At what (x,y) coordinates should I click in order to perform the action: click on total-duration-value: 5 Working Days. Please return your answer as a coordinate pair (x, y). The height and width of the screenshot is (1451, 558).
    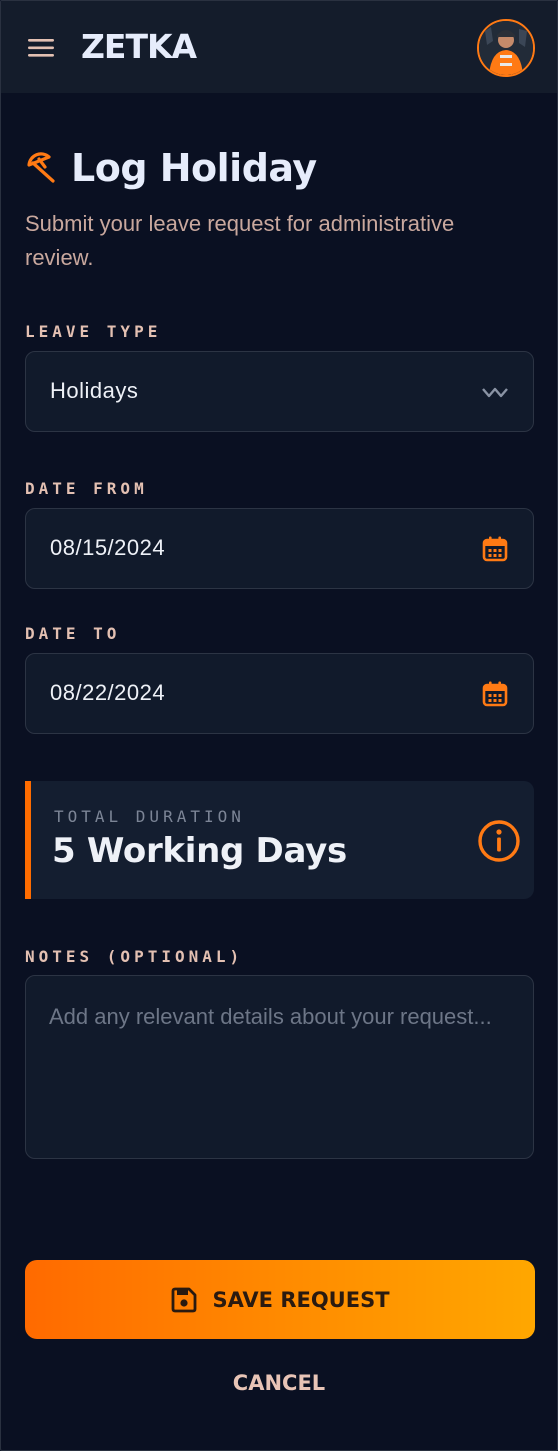
    Looking at the image, I should click on (199, 851).